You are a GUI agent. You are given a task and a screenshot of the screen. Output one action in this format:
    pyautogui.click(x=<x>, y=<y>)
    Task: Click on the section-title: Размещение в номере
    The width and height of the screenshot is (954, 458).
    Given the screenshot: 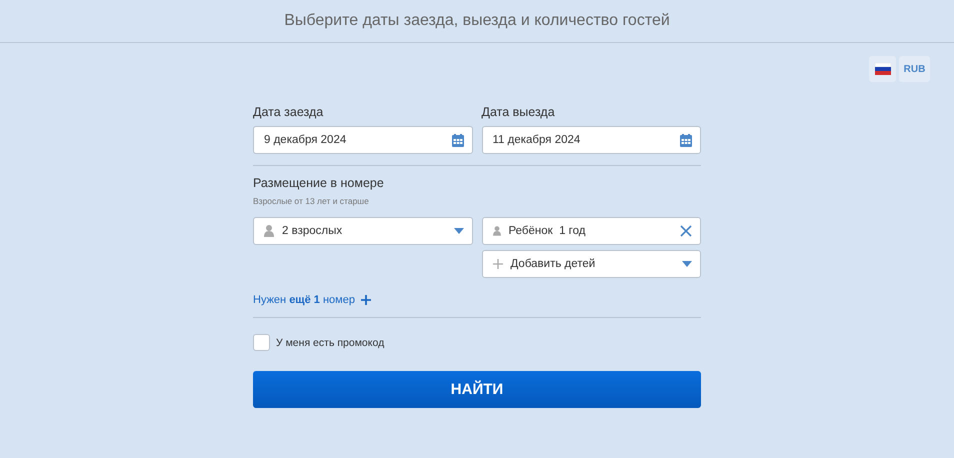 What is the action you would take?
    pyautogui.click(x=319, y=183)
    